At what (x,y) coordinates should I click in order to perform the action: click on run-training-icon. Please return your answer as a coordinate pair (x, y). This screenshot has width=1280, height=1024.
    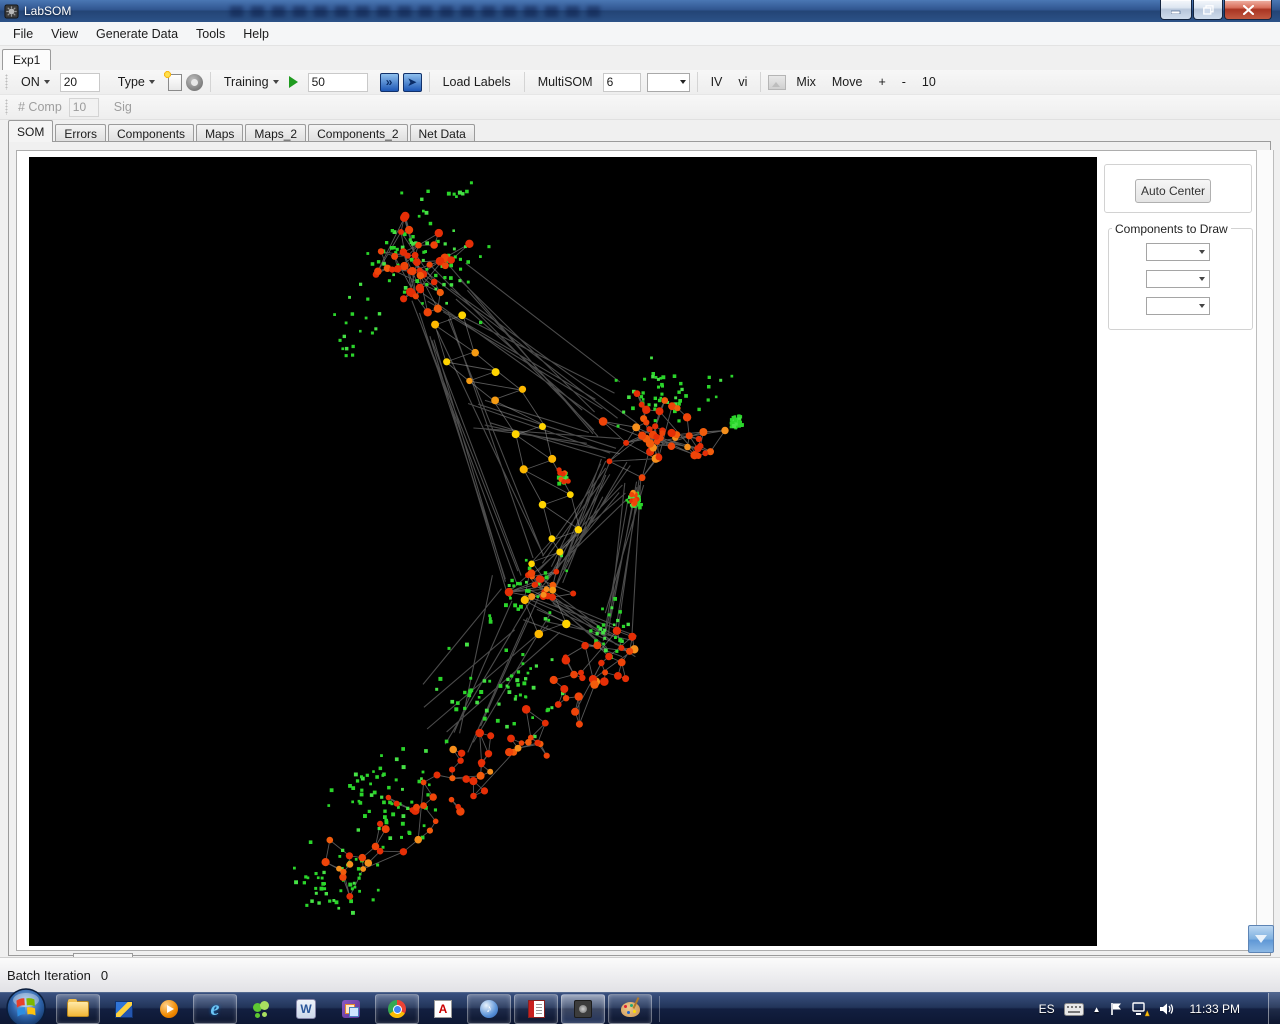
    Looking at the image, I should click on (293, 82).